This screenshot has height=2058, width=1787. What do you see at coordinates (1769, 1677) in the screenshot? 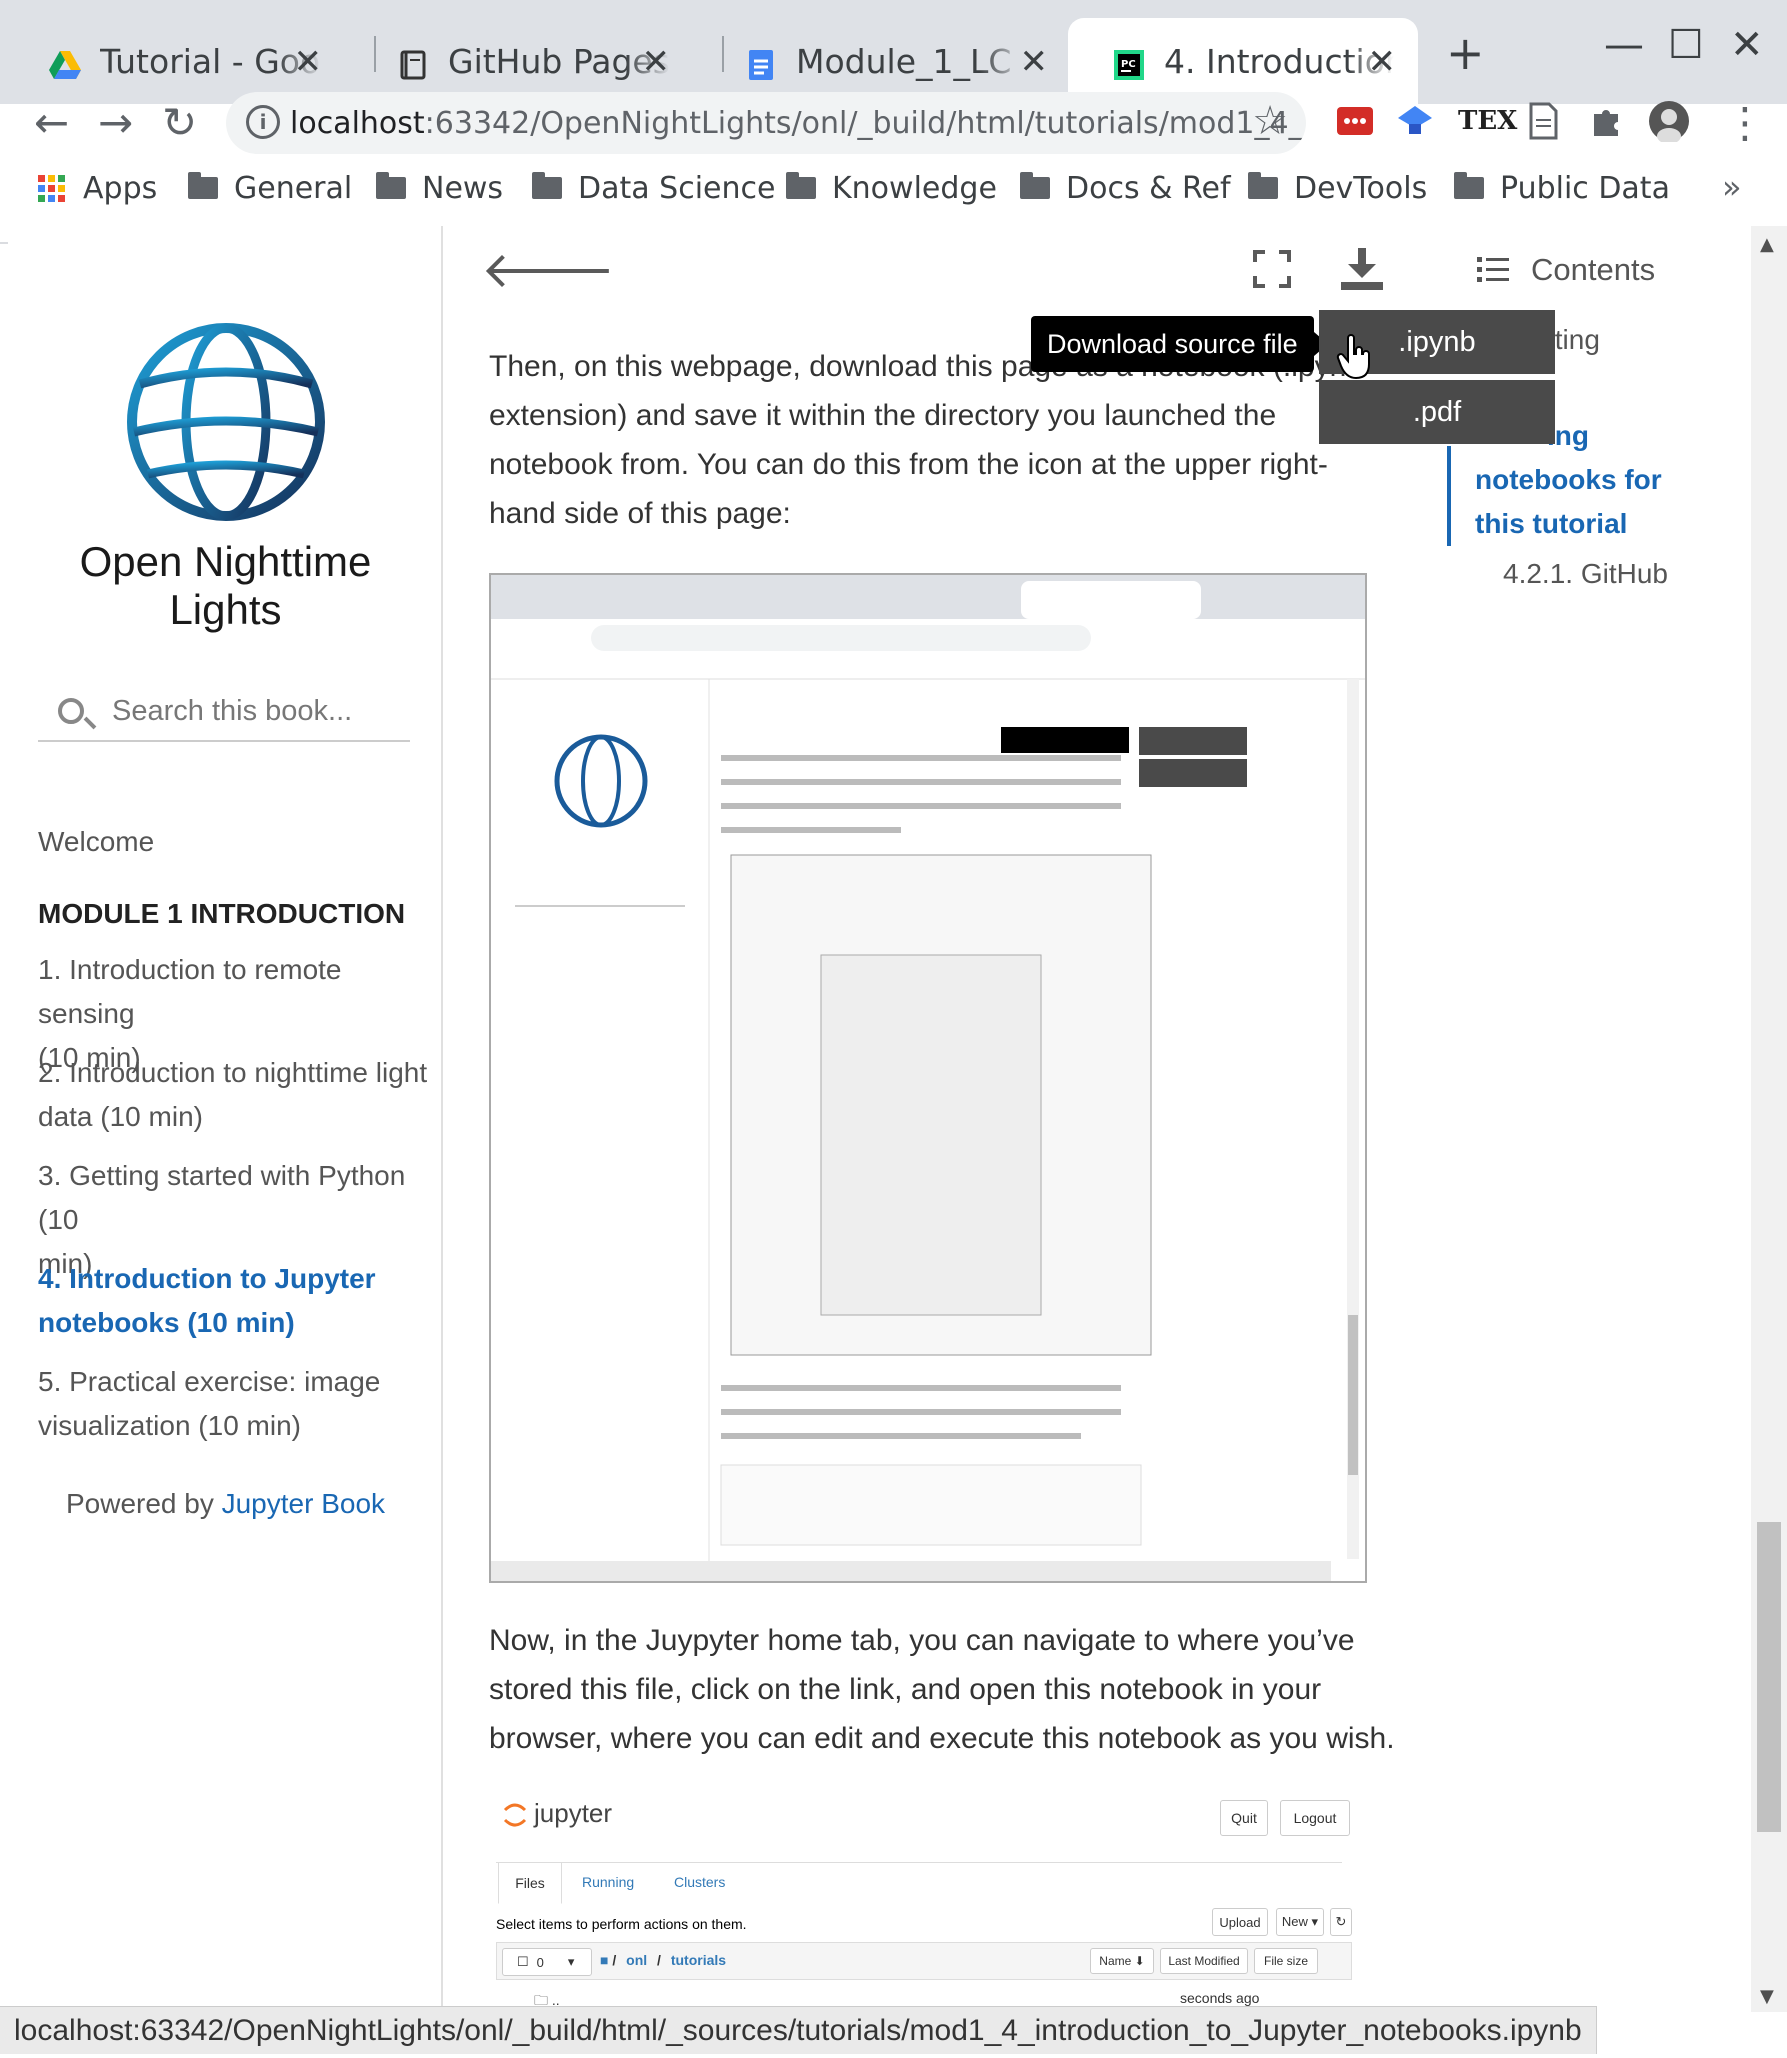
I see `scrollbar-thumb` at bounding box center [1769, 1677].